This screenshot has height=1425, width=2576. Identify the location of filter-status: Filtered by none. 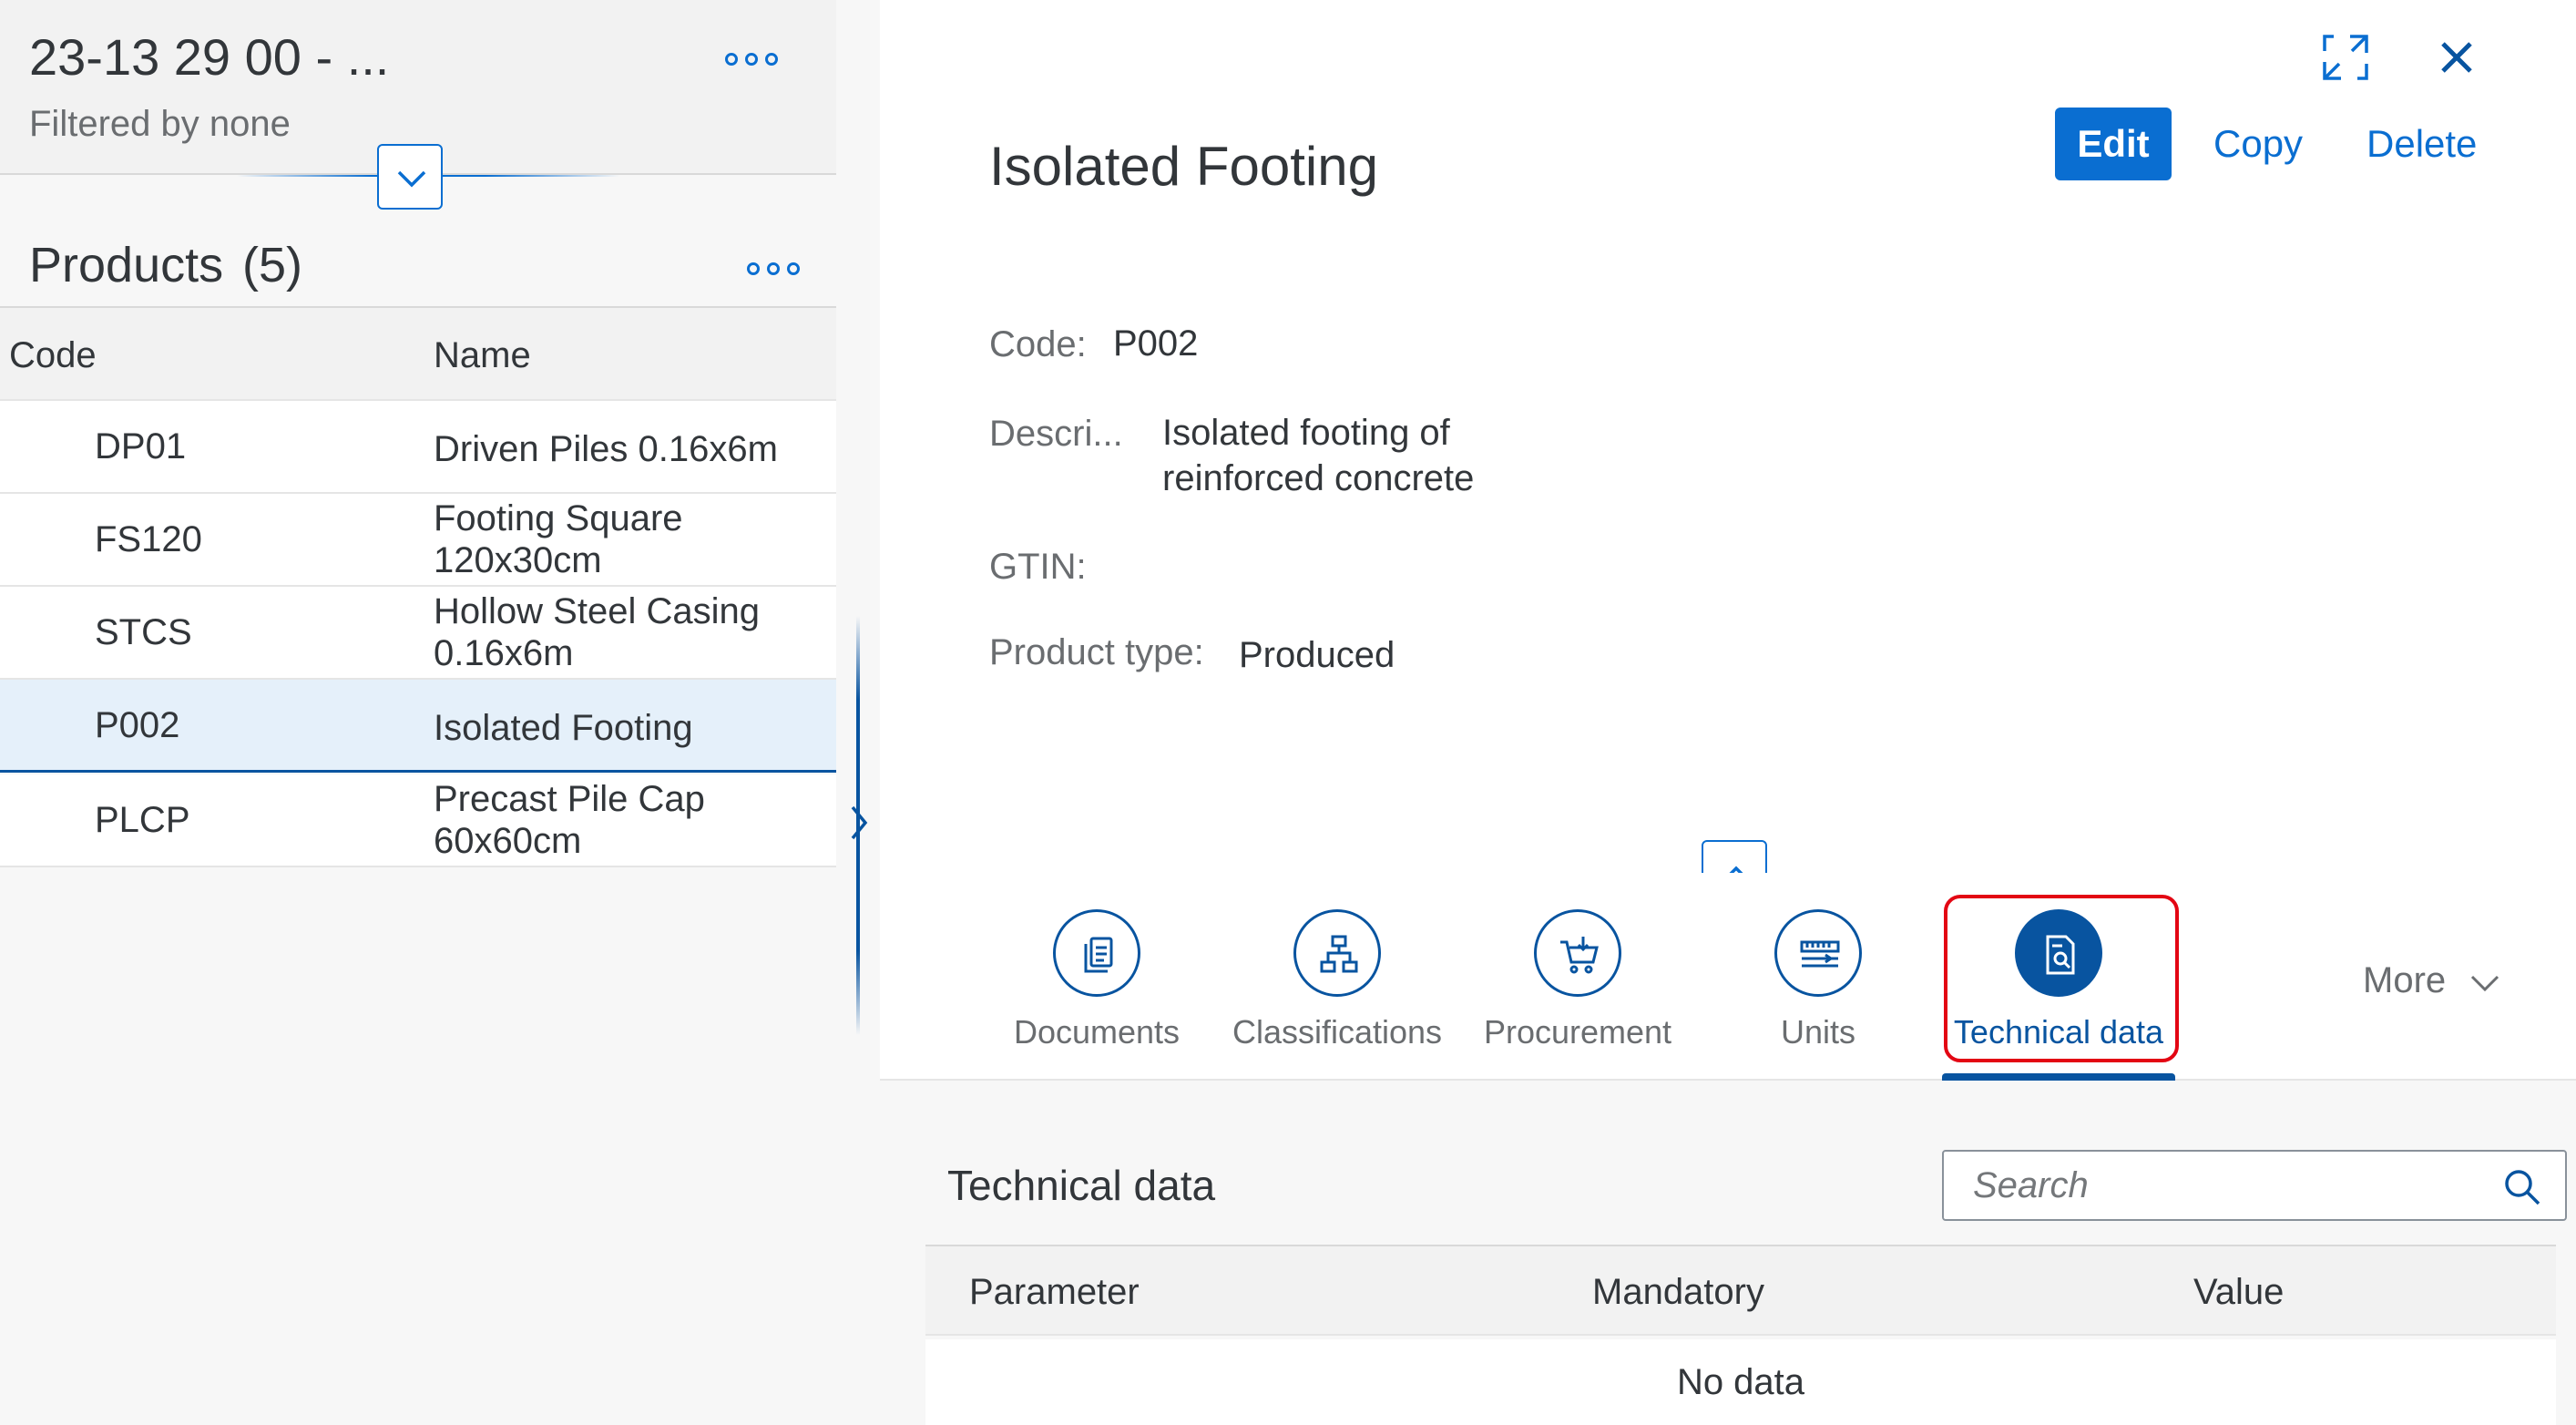
(160, 124).